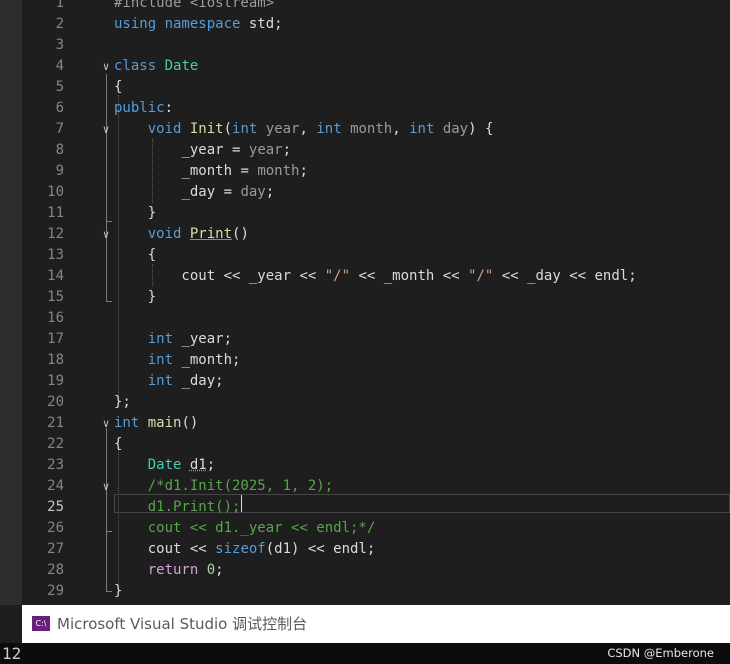 The height and width of the screenshot is (664, 730). I want to click on code-token: month, so click(278, 171).